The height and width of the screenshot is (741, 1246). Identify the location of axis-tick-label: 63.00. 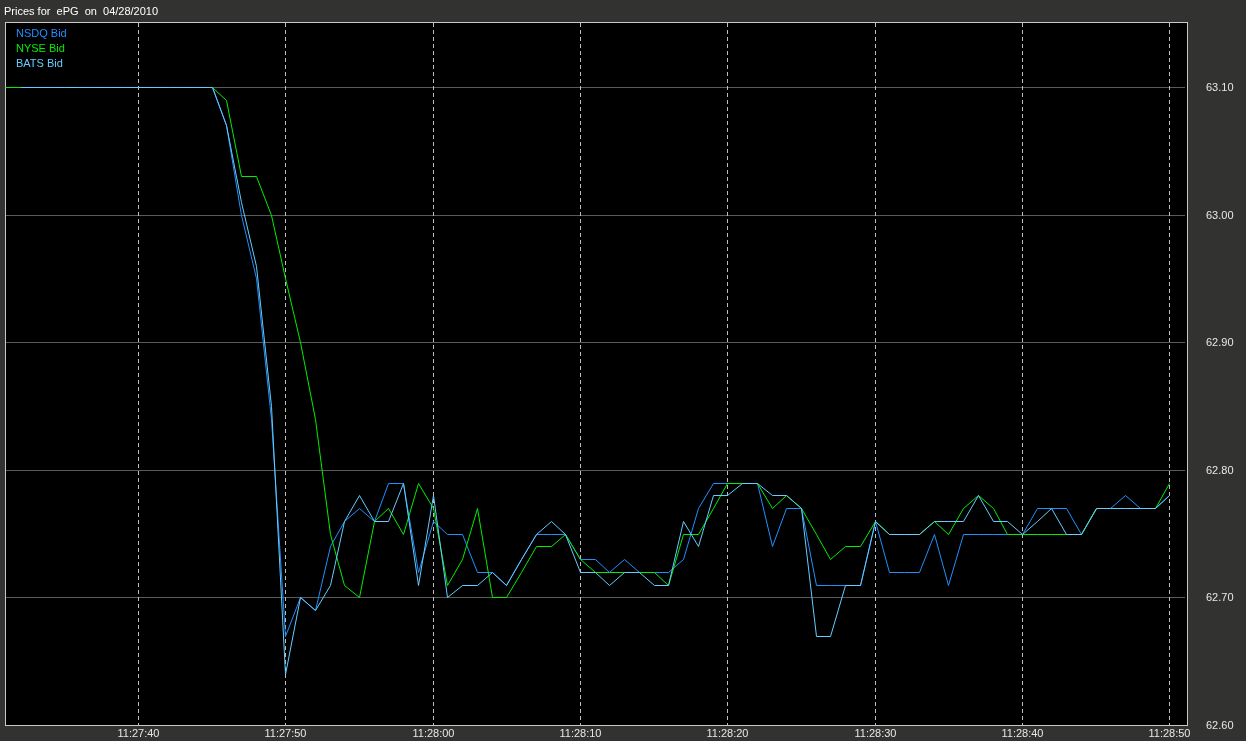
(1220, 214).